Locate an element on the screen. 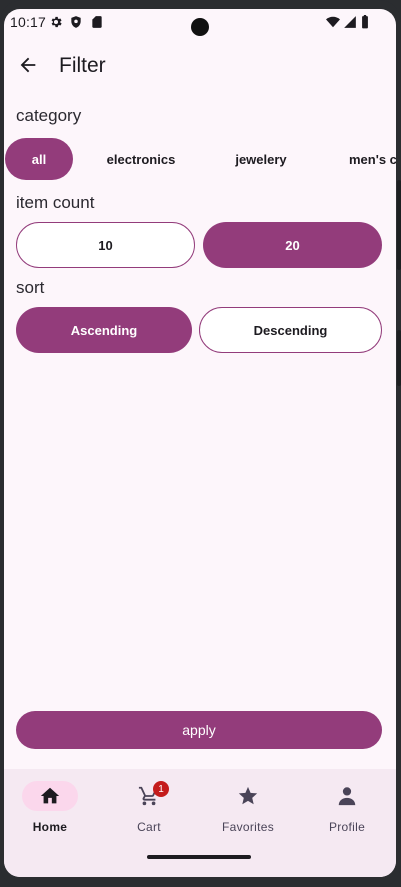  nav-label-cart: Cart is located at coordinates (149, 827).